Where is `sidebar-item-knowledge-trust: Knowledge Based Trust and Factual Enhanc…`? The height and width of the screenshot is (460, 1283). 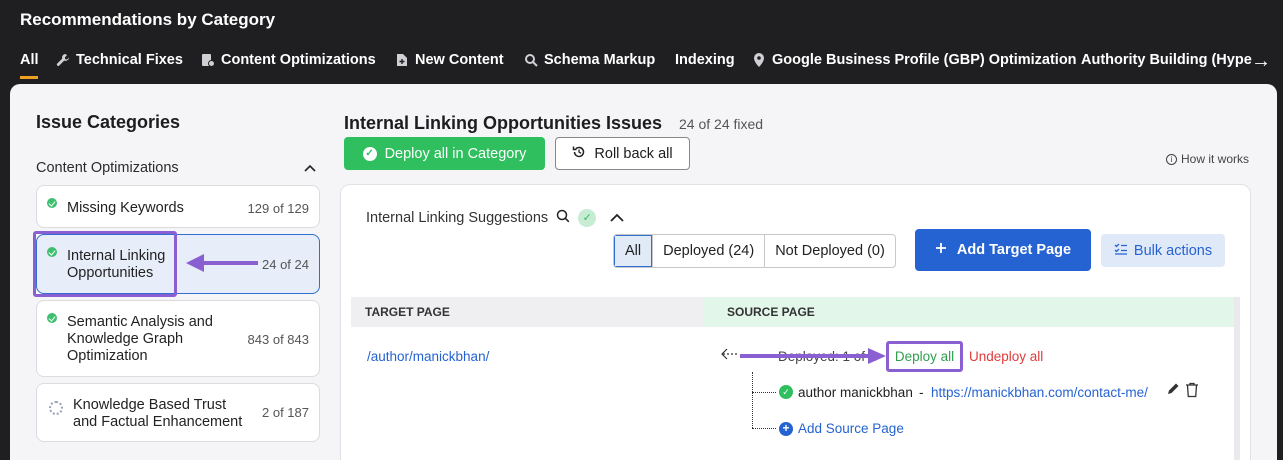
sidebar-item-knowledge-trust: Knowledge Based Trust and Factual Enhanc… is located at coordinates (178, 412).